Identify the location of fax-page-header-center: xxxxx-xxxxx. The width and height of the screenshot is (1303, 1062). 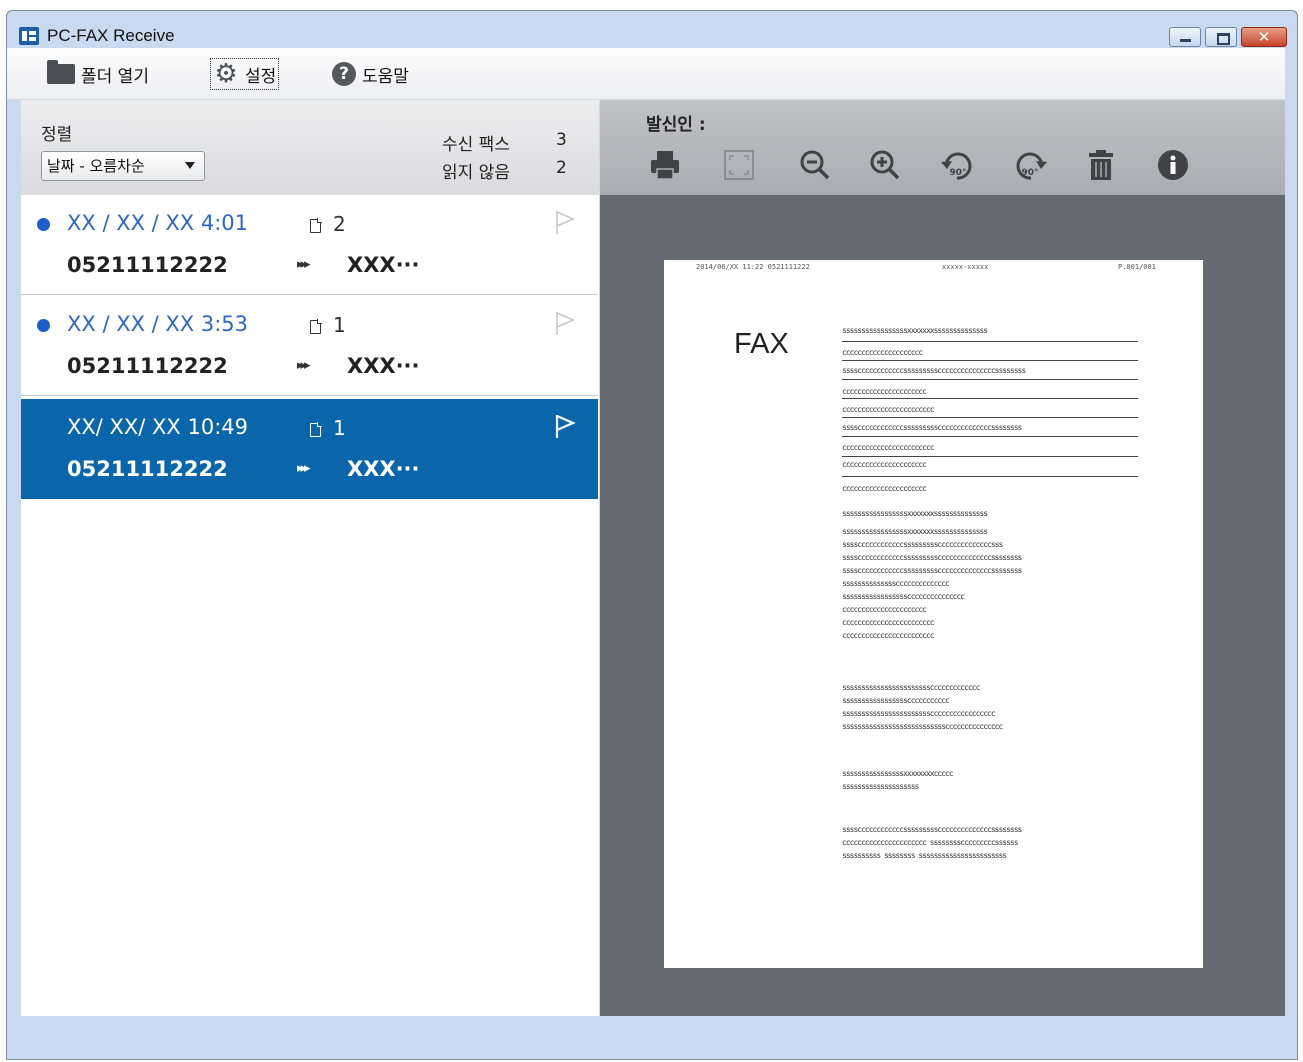
(965, 267).